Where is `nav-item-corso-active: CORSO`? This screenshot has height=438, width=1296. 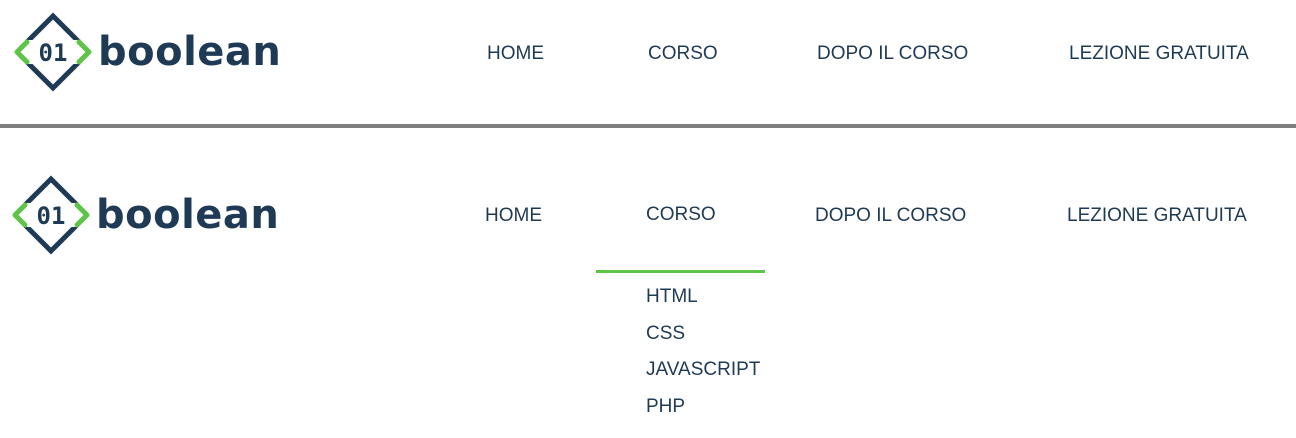 nav-item-corso-active: CORSO is located at coordinates (681, 215).